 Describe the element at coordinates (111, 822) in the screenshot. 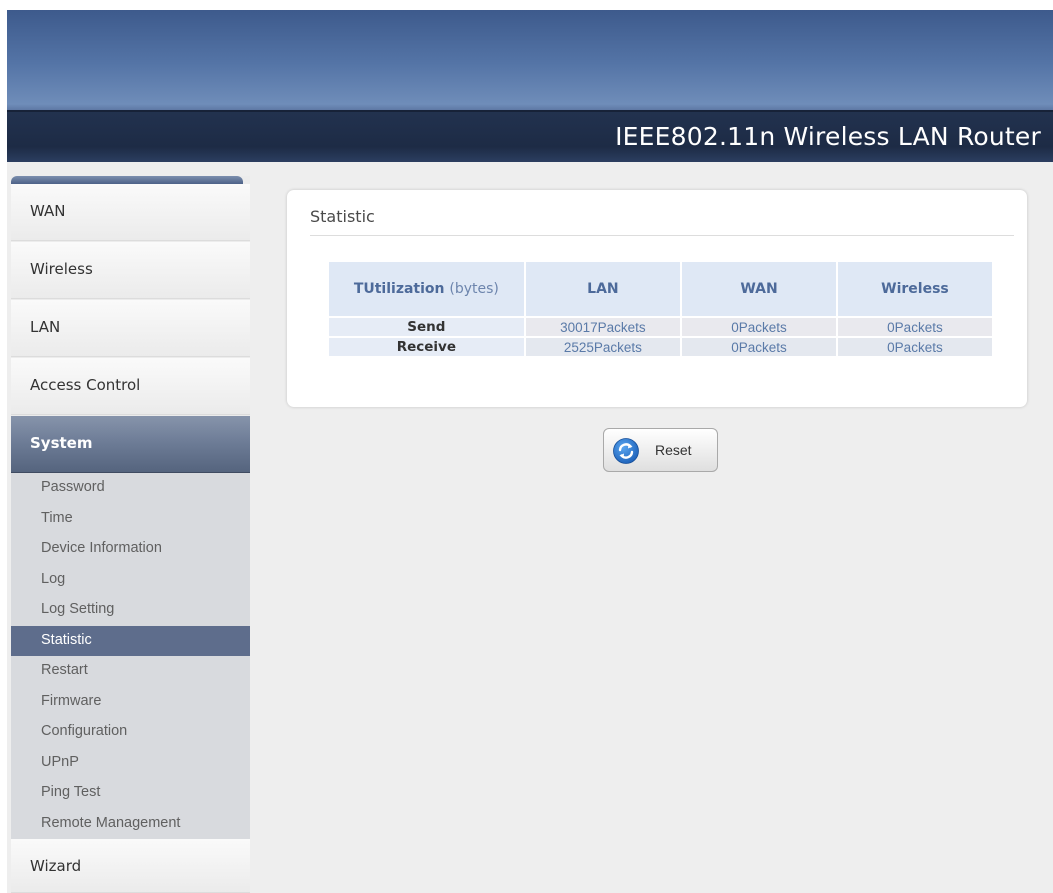

I see `submenu-item-label: Remote Management` at that location.